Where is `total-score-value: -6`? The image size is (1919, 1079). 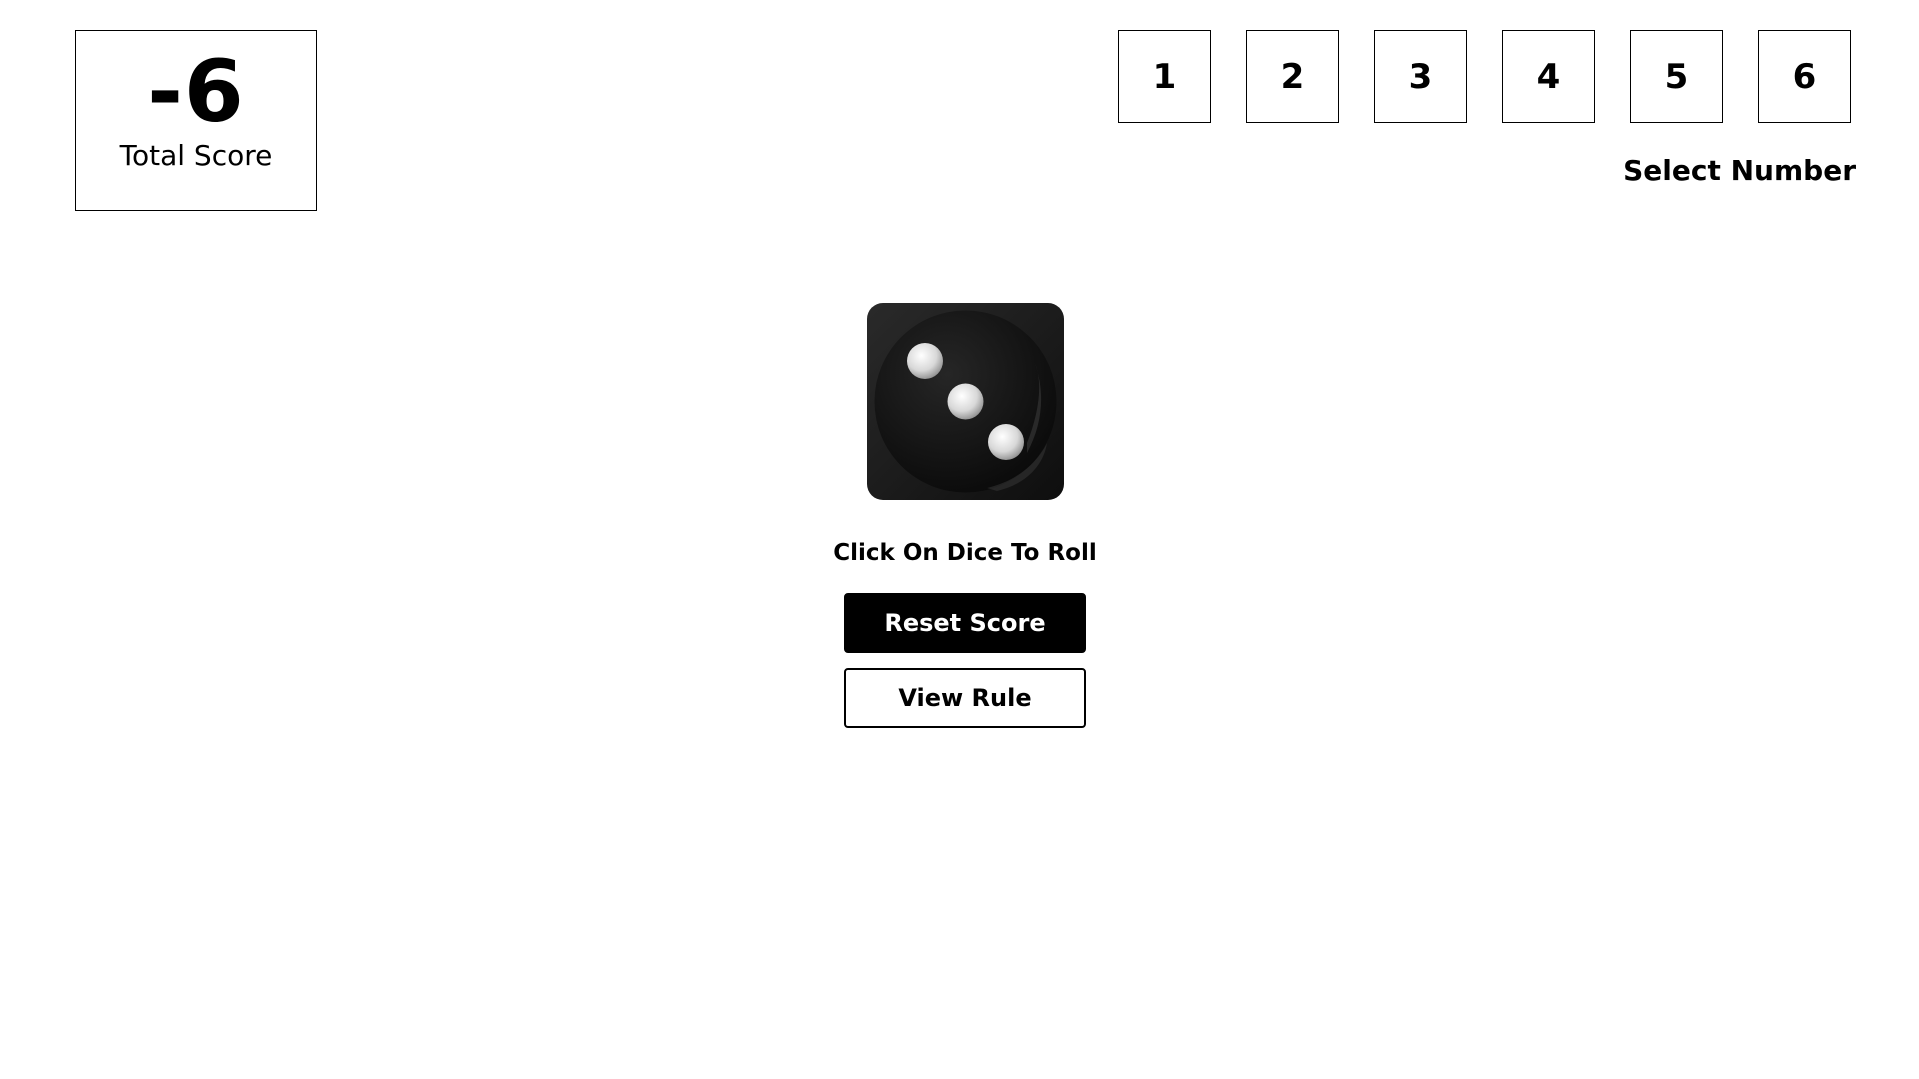
total-score-value: -6 is located at coordinates (196, 92).